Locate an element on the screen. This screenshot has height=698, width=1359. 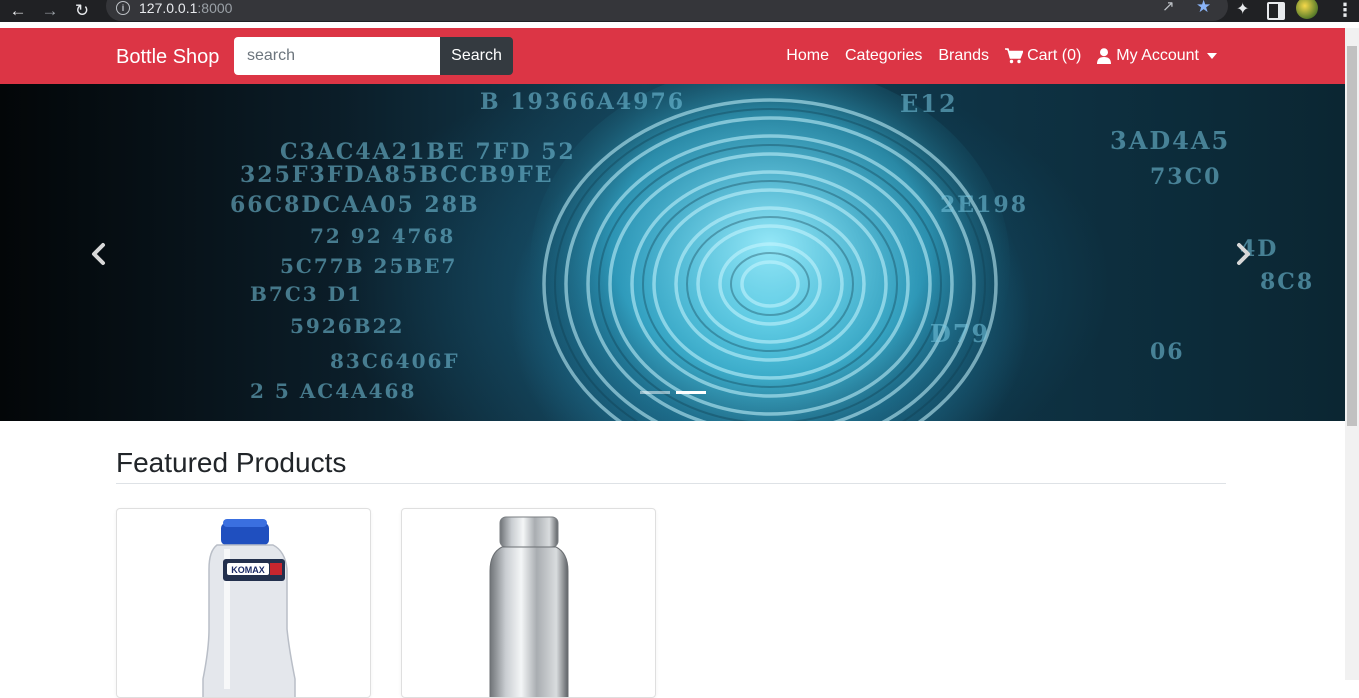
user-icon is located at coordinates (1104, 56).